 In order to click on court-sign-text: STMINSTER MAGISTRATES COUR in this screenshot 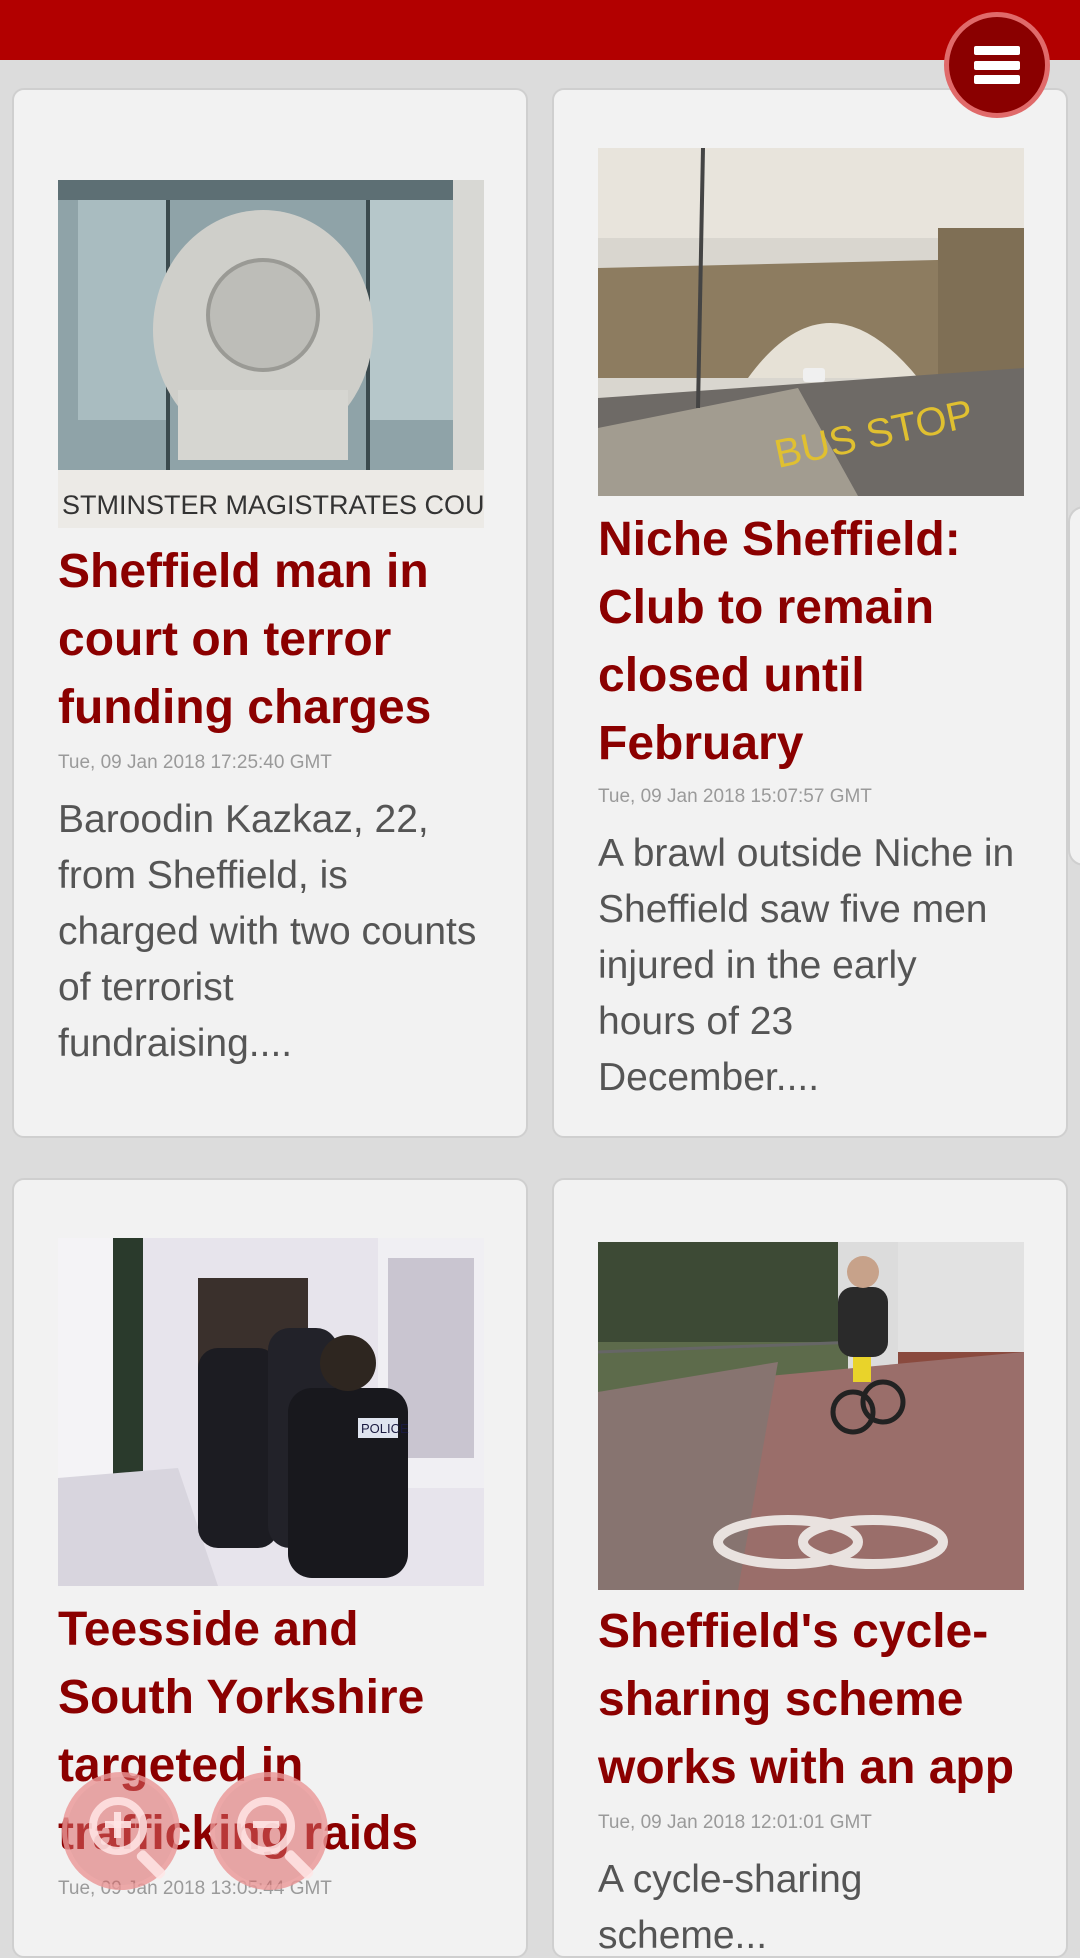, I will do `click(273, 505)`.